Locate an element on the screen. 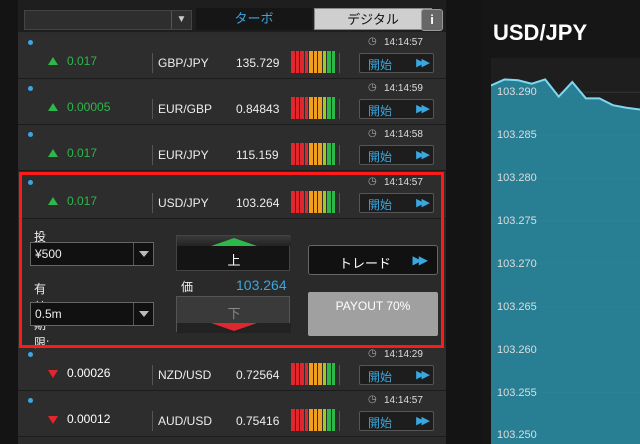 The width and height of the screenshot is (640, 444). current-price: 103.264 is located at coordinates (258, 203).